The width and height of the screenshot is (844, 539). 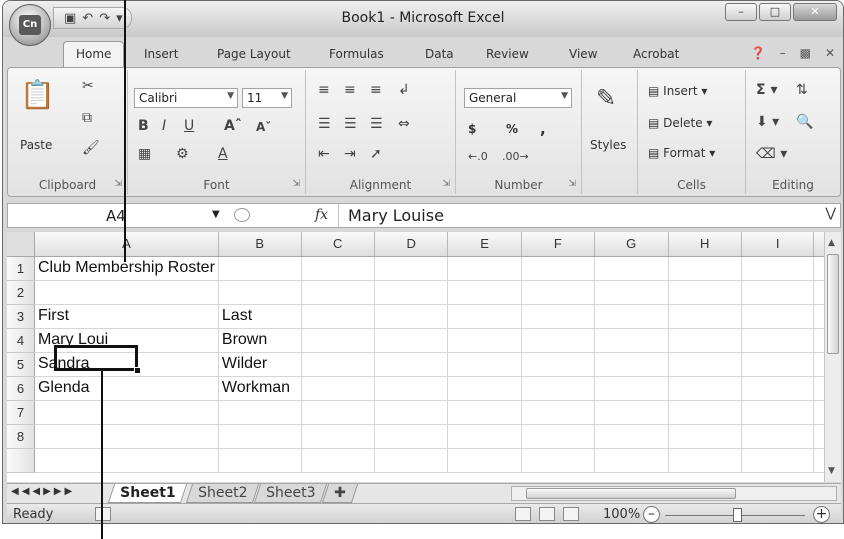 What do you see at coordinates (446, 184) in the screenshot?
I see `alignment-launcher-icon: ⇲` at bounding box center [446, 184].